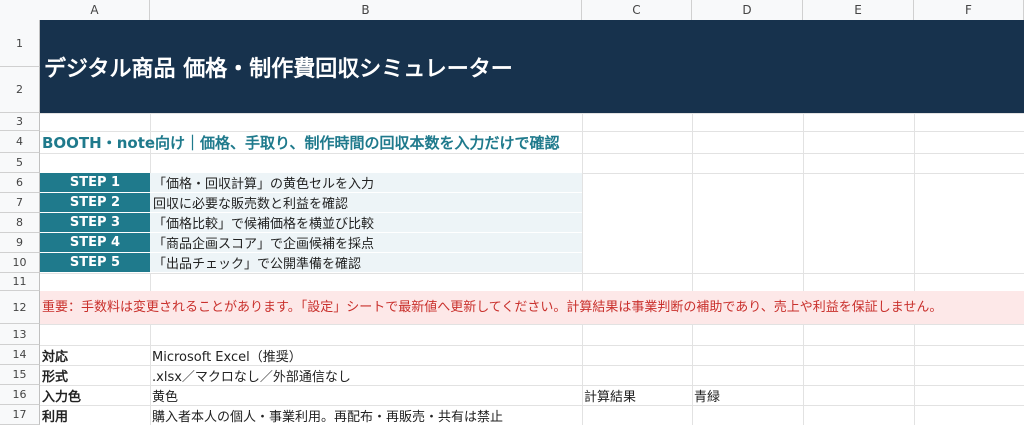 This screenshot has height=425, width=1024. What do you see at coordinates (20, 395) in the screenshot?
I see `row-header-16: 16` at bounding box center [20, 395].